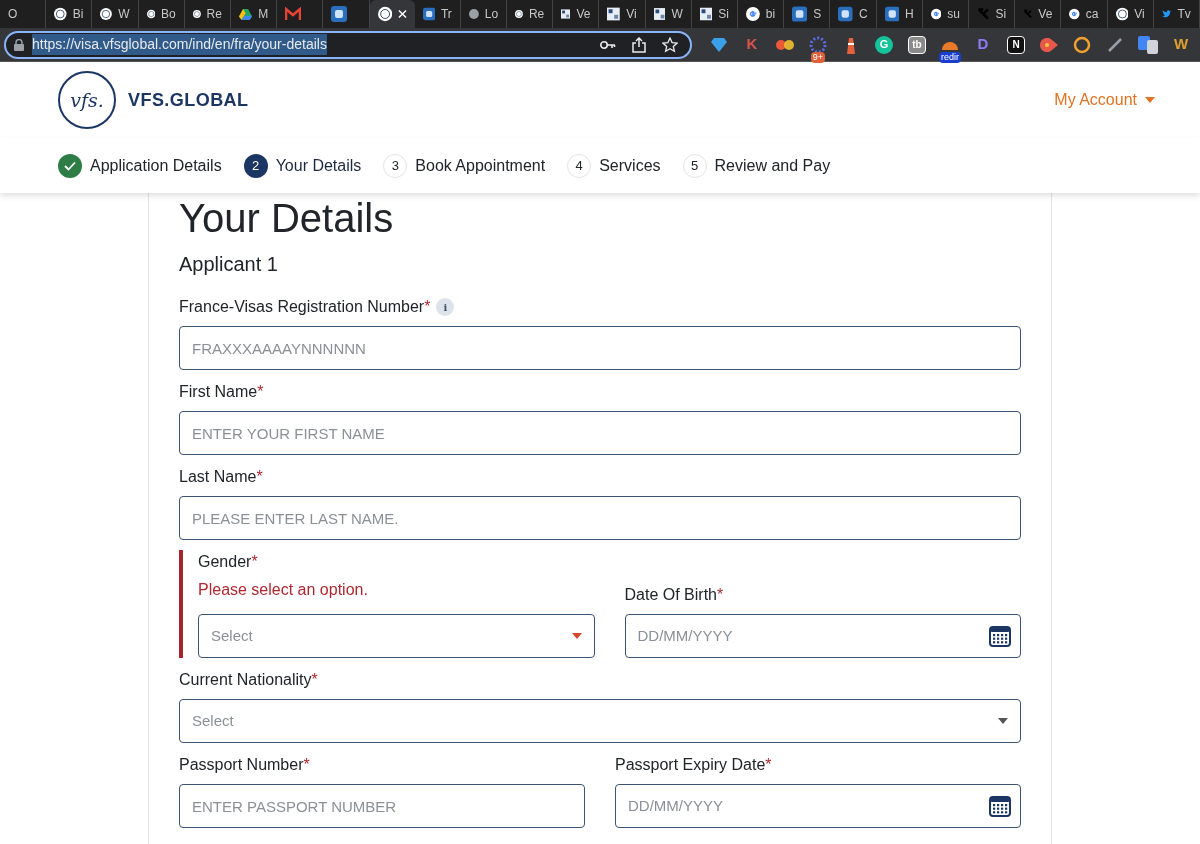 The image size is (1200, 844). I want to click on step-label: Services, so click(630, 165).